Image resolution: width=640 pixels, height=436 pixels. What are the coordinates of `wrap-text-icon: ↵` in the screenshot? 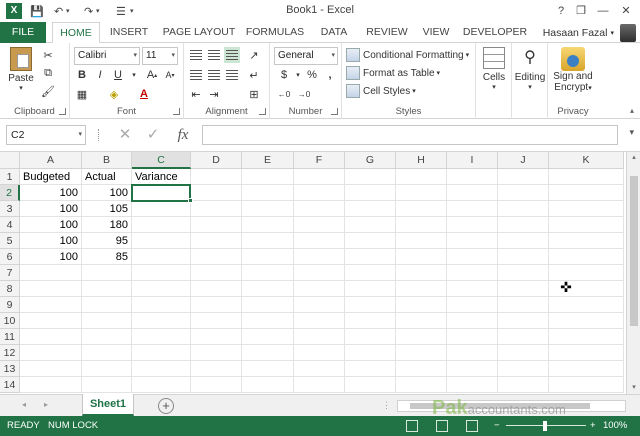 It's located at (254, 75).